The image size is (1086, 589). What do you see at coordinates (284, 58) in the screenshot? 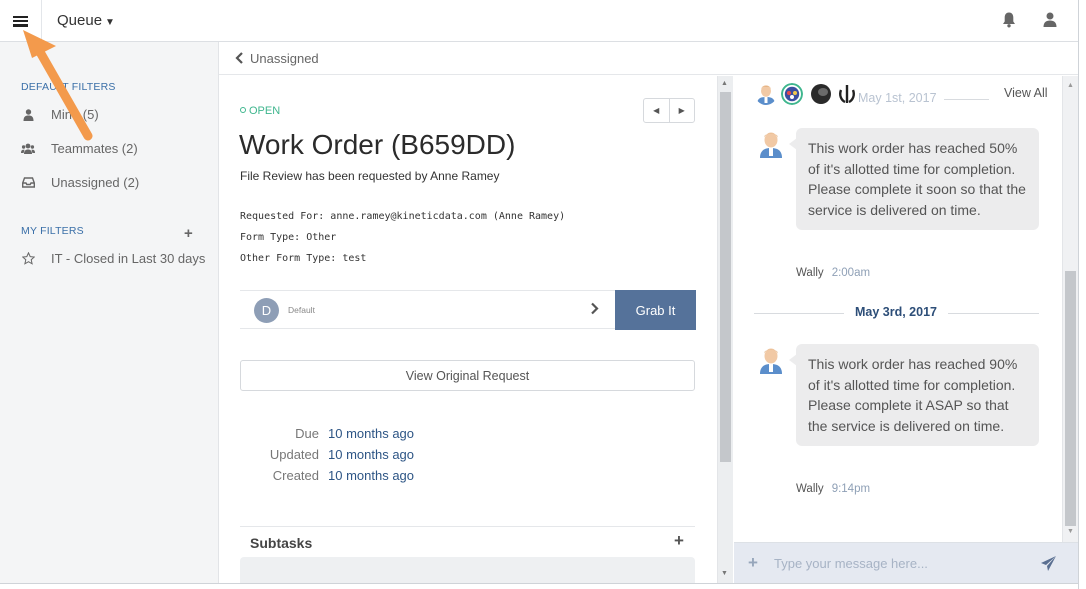
I see `breadcrumb-label: Unassigned` at bounding box center [284, 58].